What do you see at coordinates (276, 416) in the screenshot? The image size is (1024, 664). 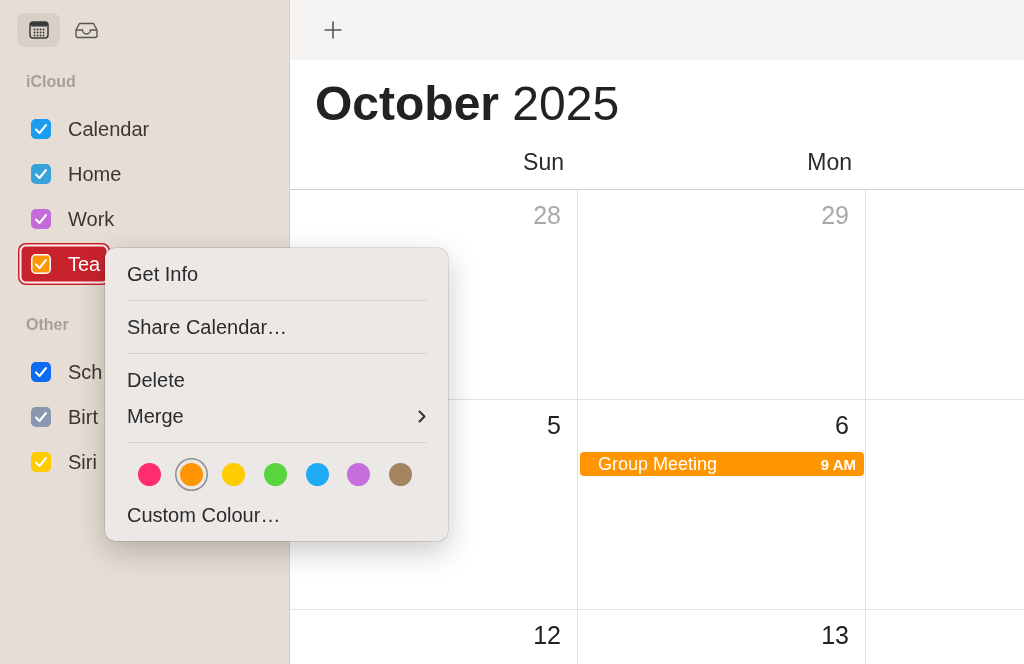 I see `menu-item: Merge` at bounding box center [276, 416].